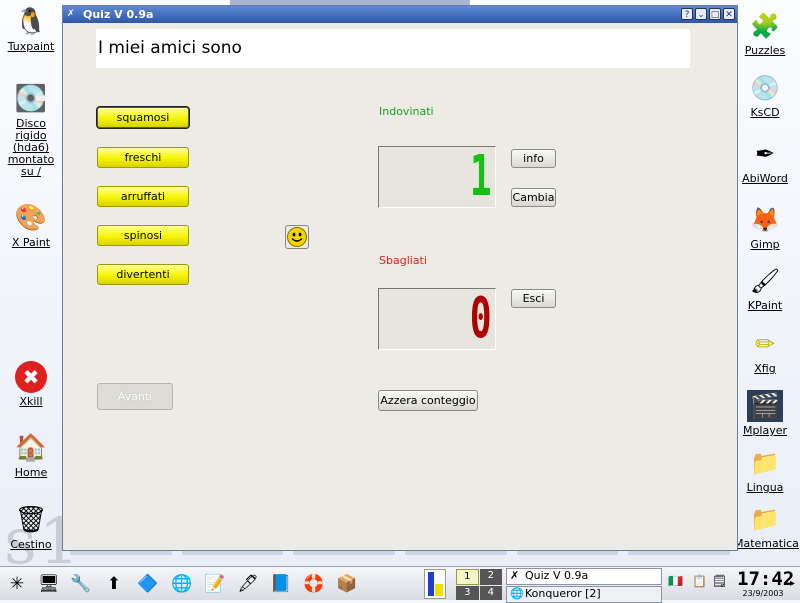 This screenshot has width=800, height=603. Describe the element at coordinates (143, 274) in the screenshot. I see `answer-button-5: divertenti` at that location.